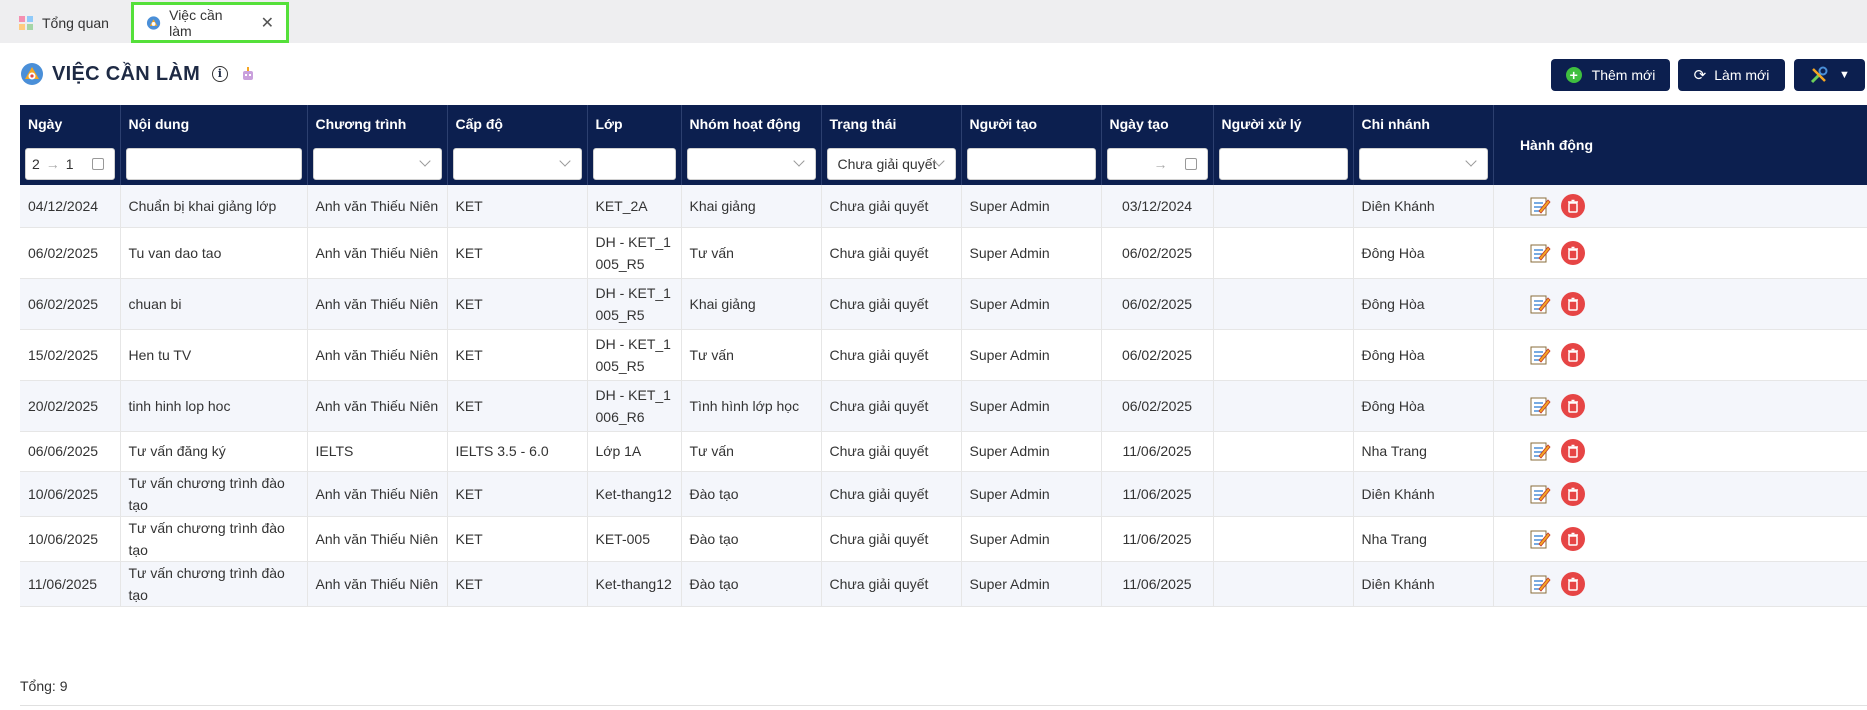 This screenshot has width=1867, height=710. Describe the element at coordinates (1031, 124) in the screenshot. I see `col-creator: Người tạo` at that location.